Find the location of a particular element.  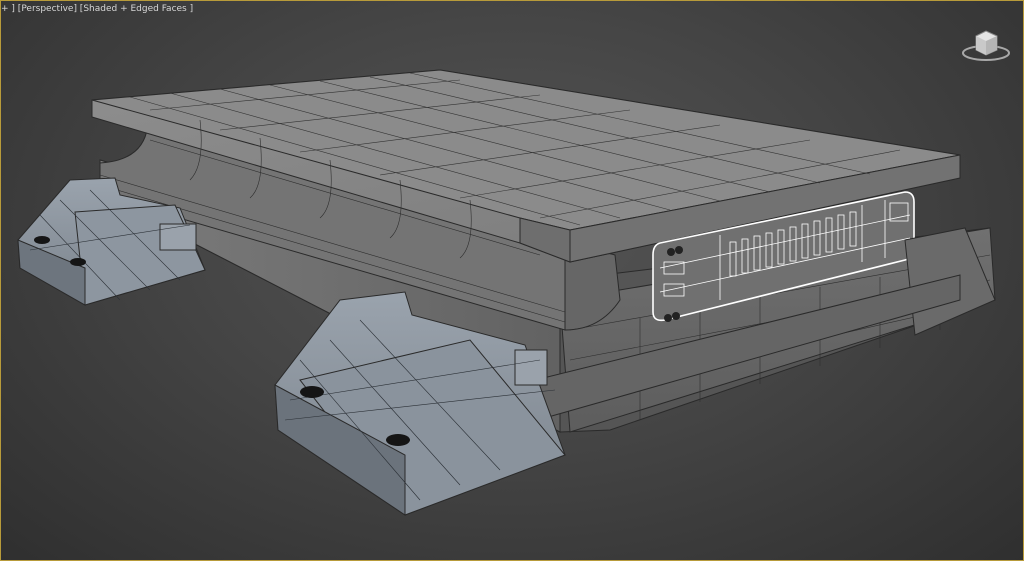

viewcube-icon is located at coordinates (986, 43).